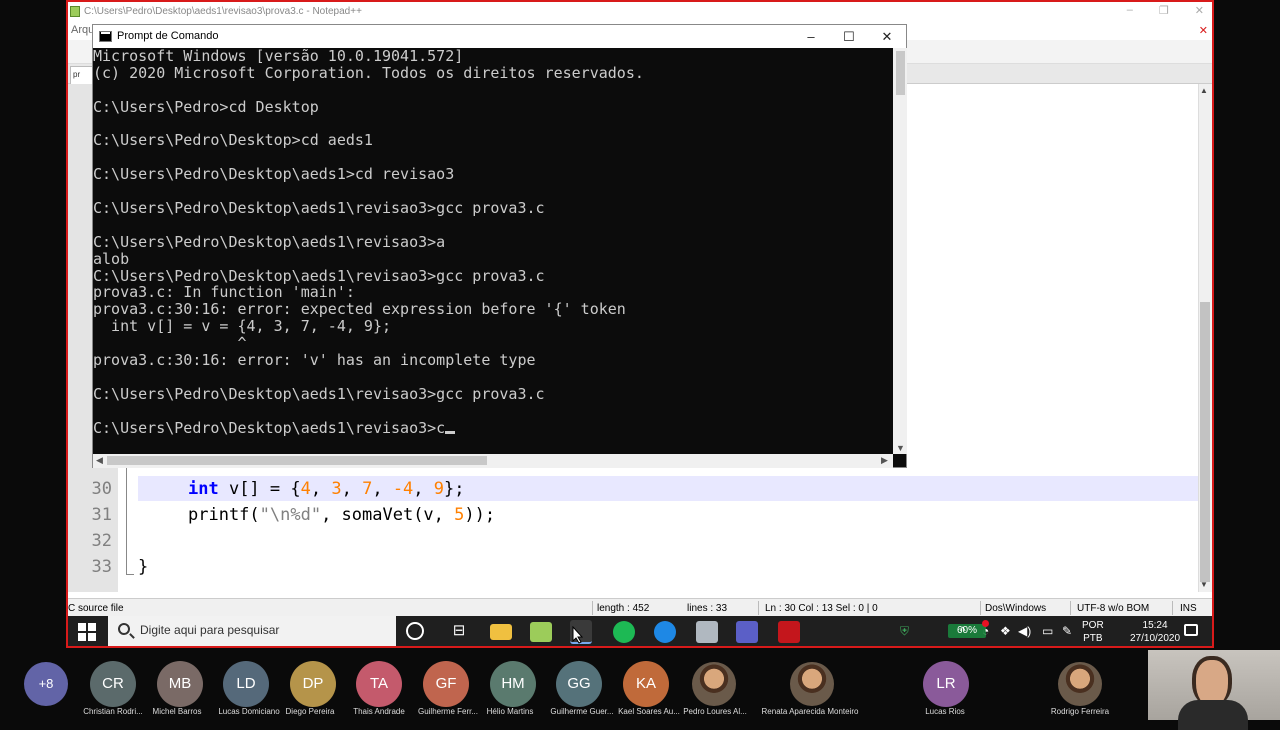 This screenshot has height=730, width=1280. What do you see at coordinates (900, 251) in the screenshot?
I see `cmd-vertical-scrollbar` at bounding box center [900, 251].